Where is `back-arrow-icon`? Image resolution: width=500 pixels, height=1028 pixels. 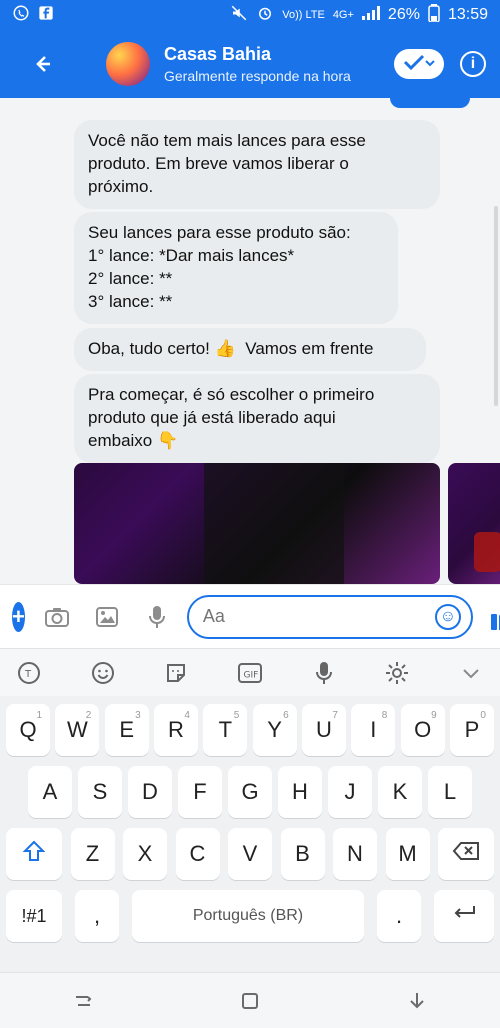 back-arrow-icon is located at coordinates (42, 64).